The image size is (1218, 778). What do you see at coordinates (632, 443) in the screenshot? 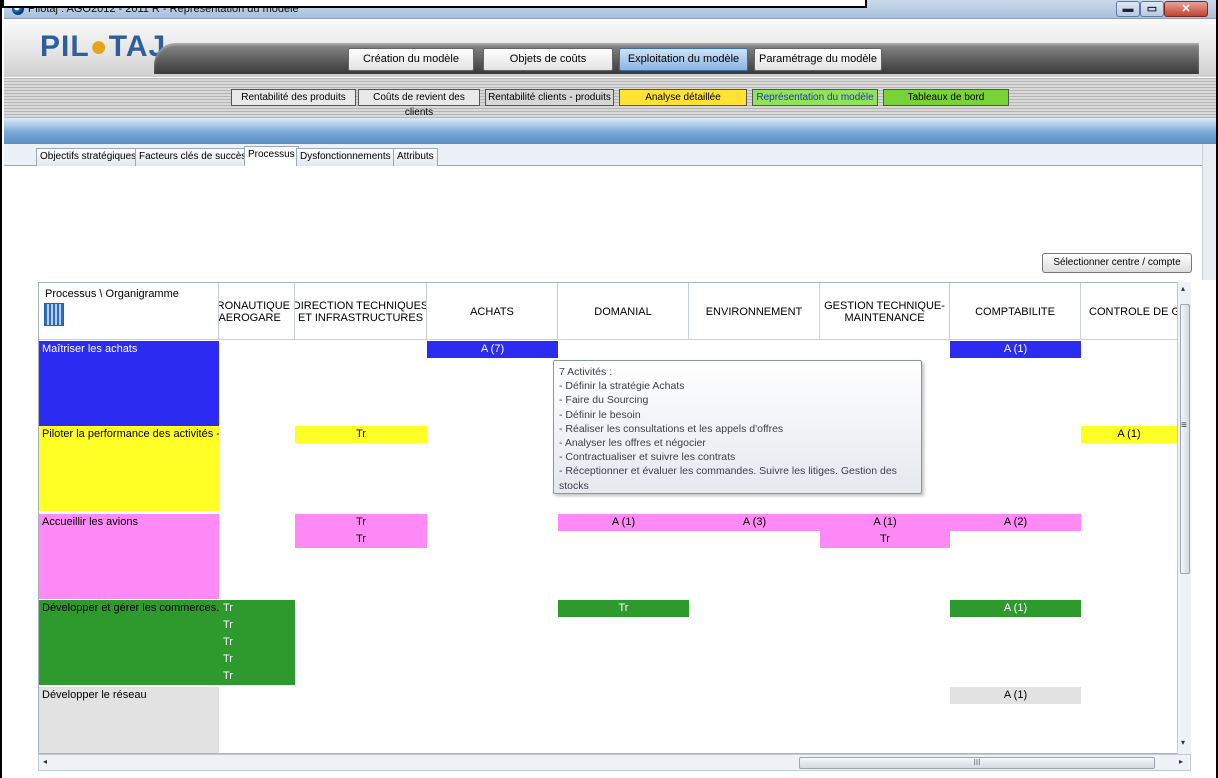
I see `tooltip-line: - Analyser les offres et négocier` at bounding box center [632, 443].